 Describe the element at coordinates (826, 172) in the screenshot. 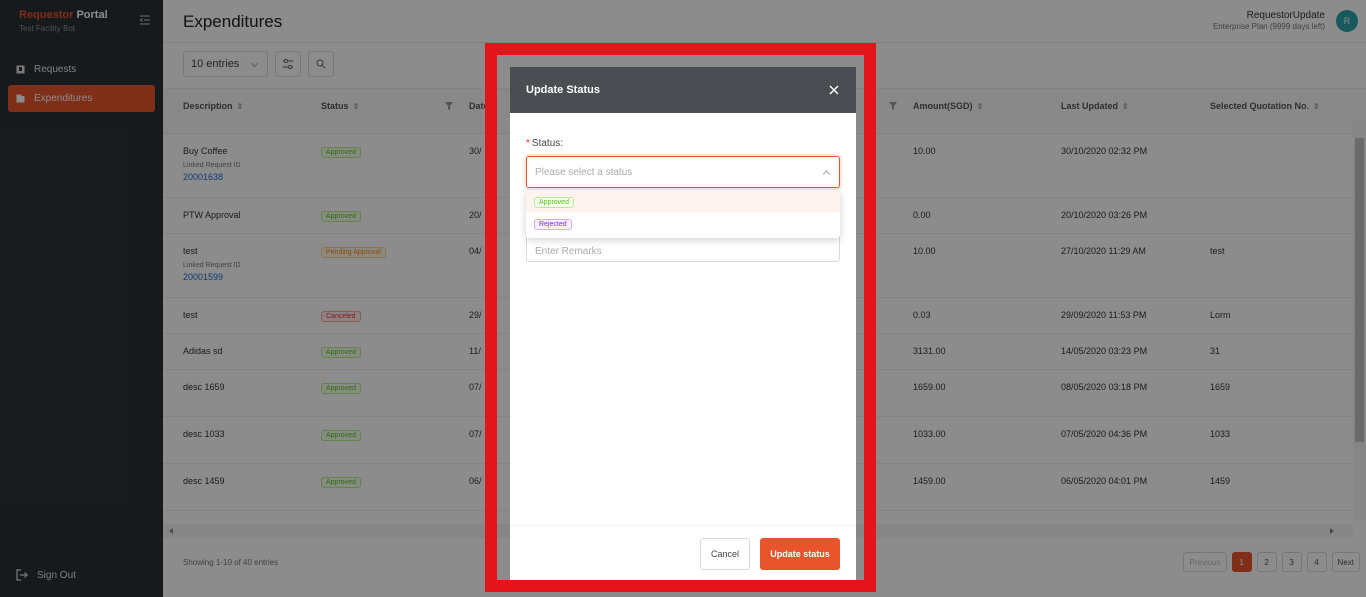

I see `chevron-up-icon` at that location.